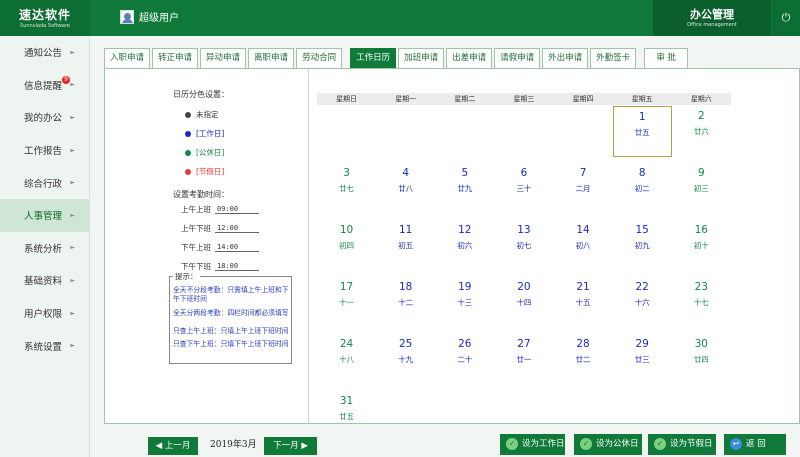  Describe the element at coordinates (44, 85) in the screenshot. I see `sidebar-item: 信息提醒 9 ►` at that location.